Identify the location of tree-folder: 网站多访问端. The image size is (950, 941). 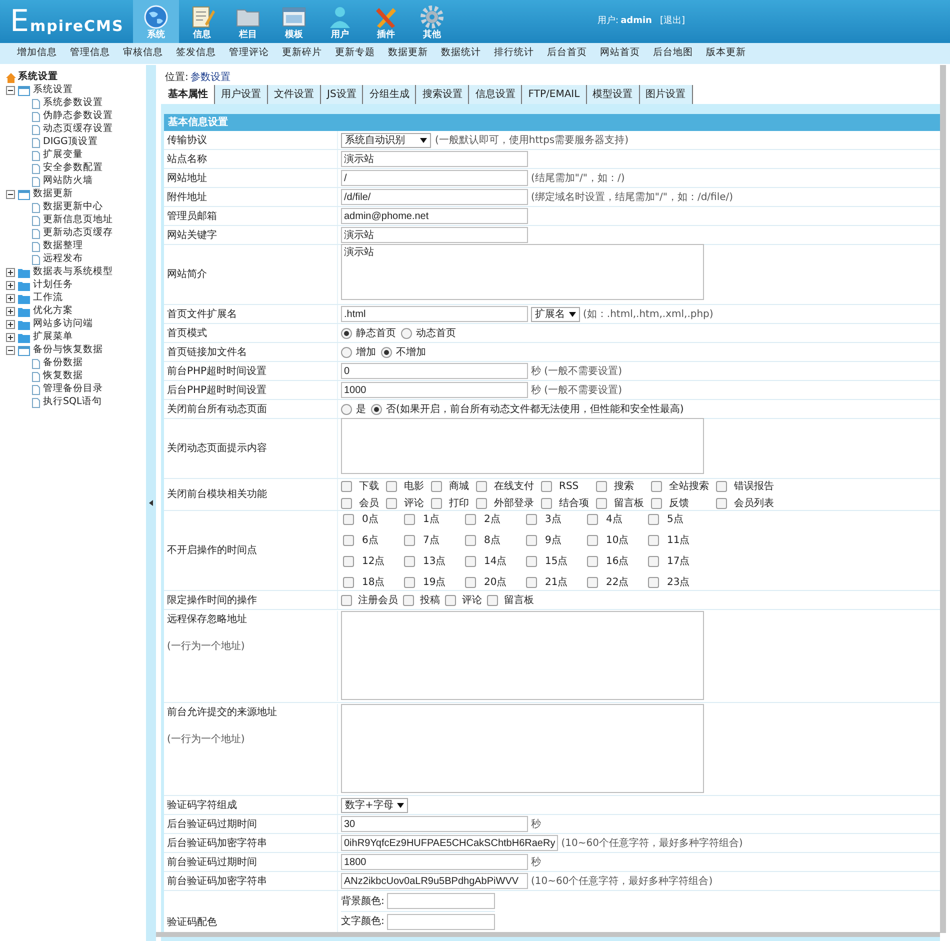
(63, 324).